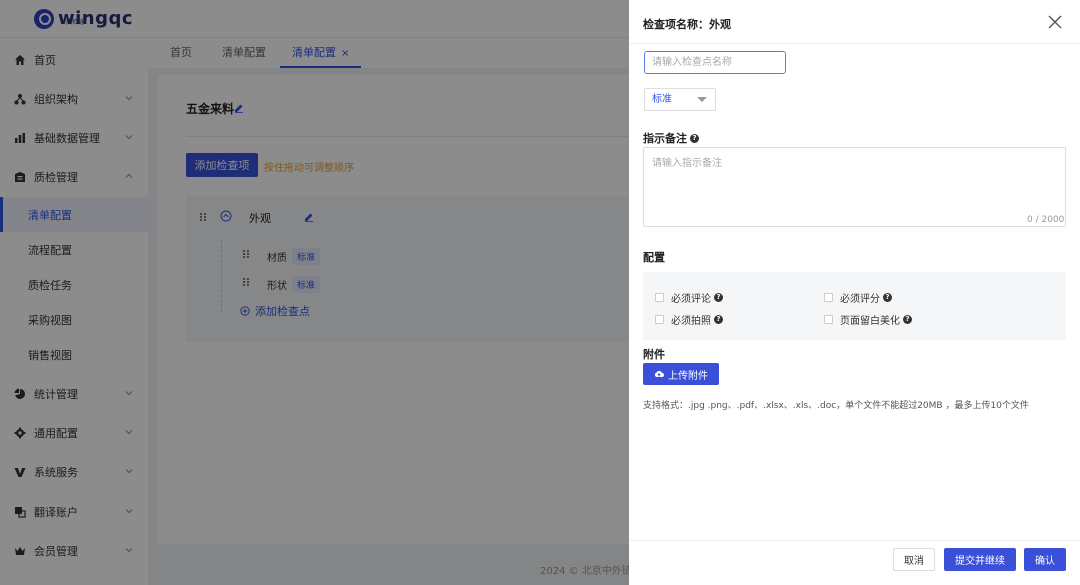 The image size is (1080, 585). I want to click on cloud-upload-icon, so click(659, 373).